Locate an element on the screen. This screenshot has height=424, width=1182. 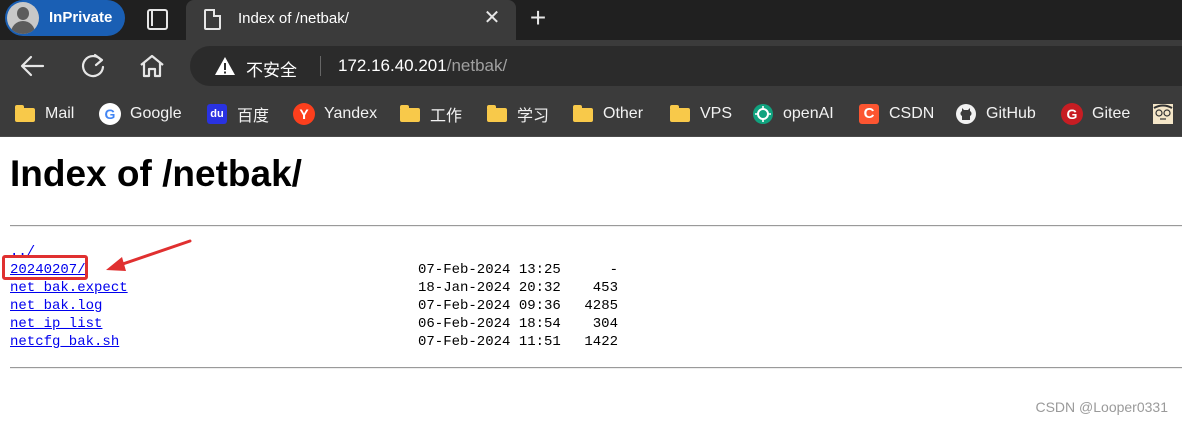
warning-triangle-icon is located at coordinates (225, 66).